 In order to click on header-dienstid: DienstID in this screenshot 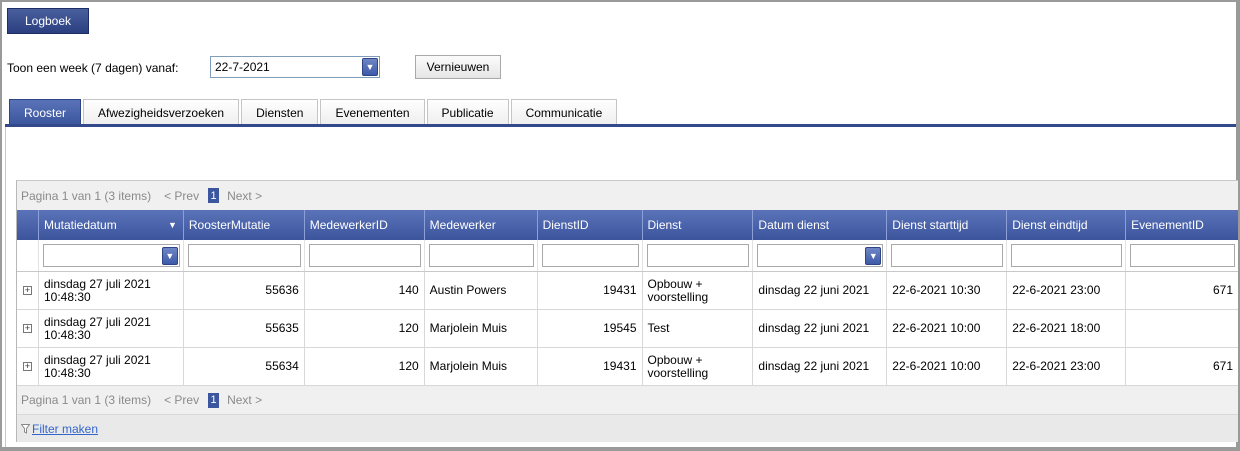, I will do `click(590, 225)`.